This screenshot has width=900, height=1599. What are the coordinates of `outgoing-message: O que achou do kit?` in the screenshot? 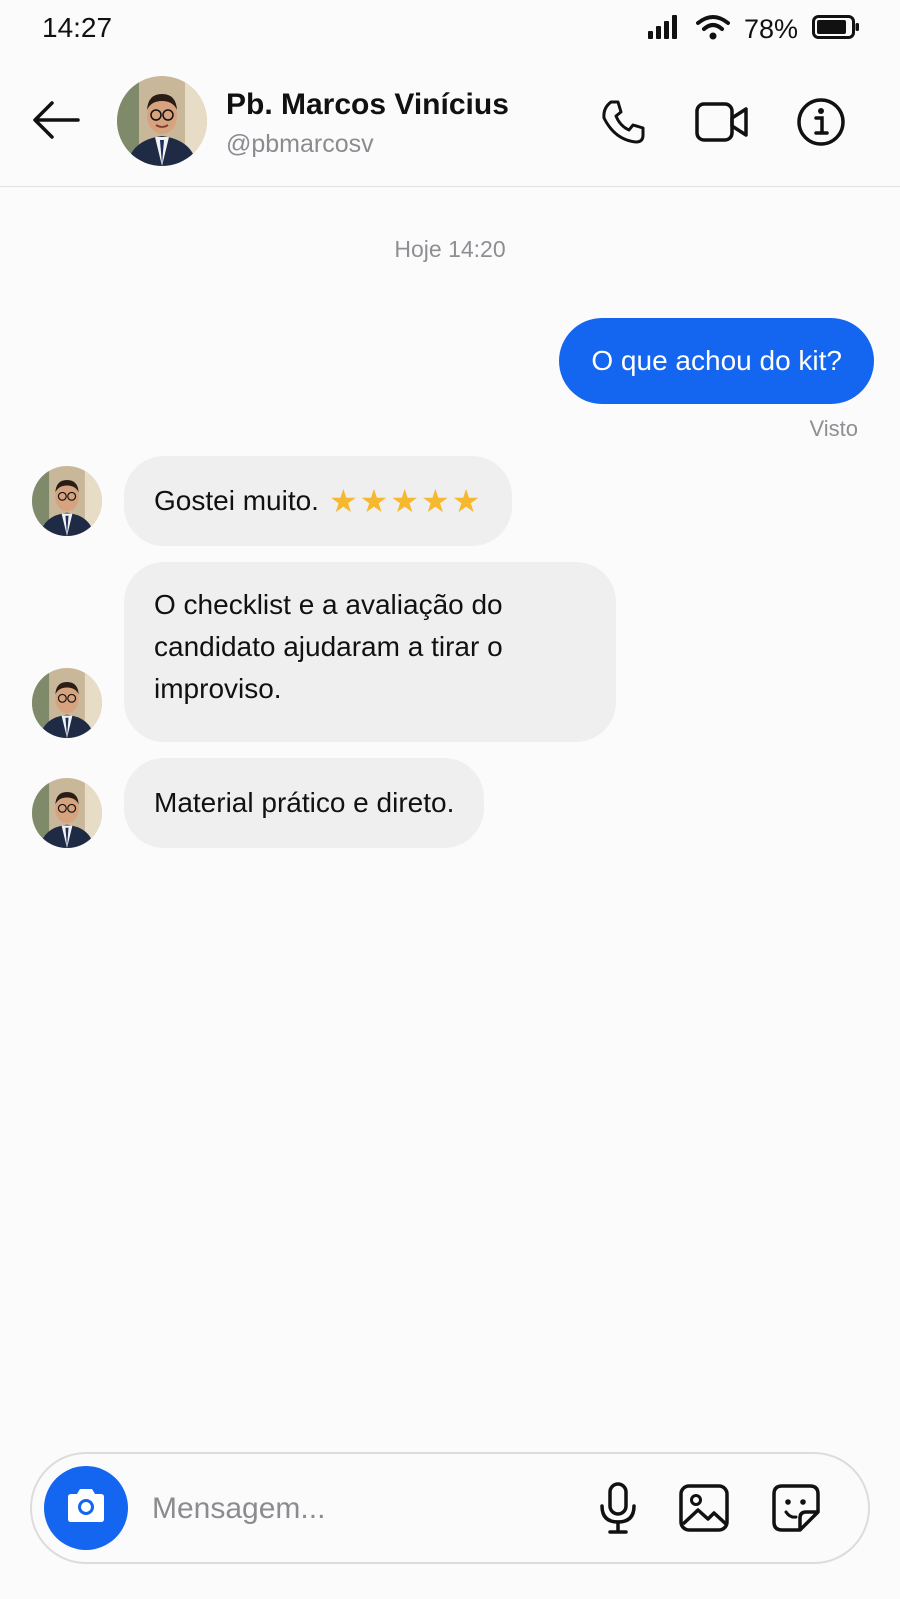 It's located at (716, 361).